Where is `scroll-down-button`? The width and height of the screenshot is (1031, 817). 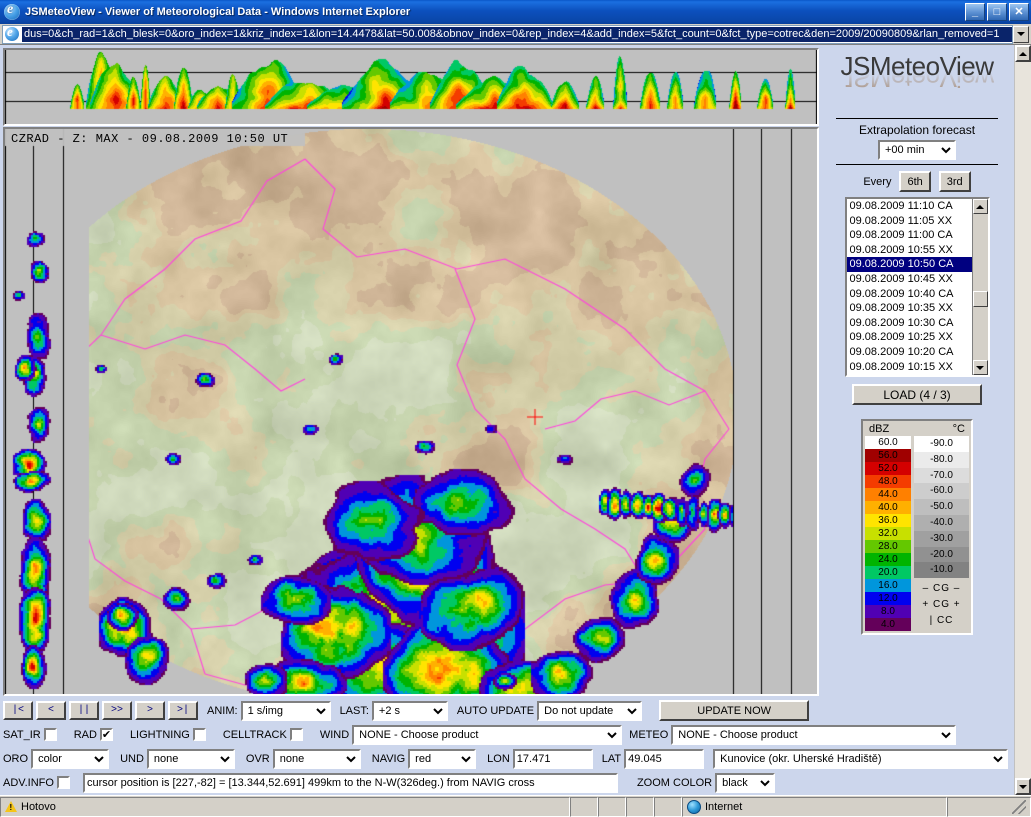 scroll-down-button is located at coordinates (980, 367).